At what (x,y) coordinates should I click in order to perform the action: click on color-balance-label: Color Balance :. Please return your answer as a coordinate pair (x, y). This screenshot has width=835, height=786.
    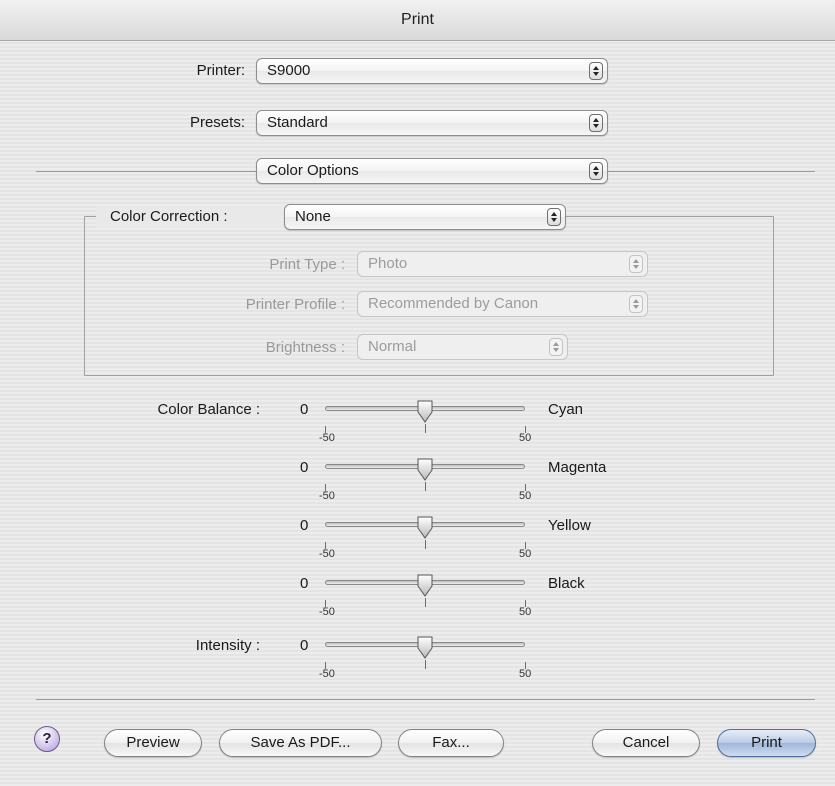
    Looking at the image, I should click on (208, 409).